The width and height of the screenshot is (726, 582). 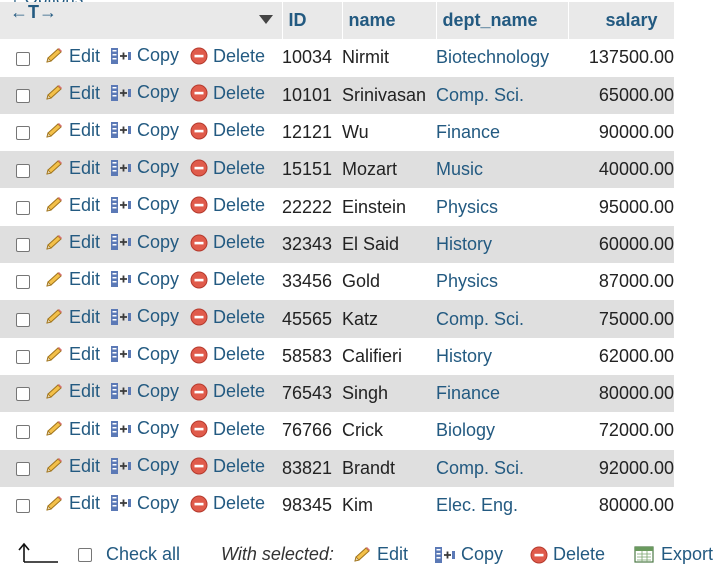 I want to click on cell-salary: 80000.00, so click(x=636, y=505).